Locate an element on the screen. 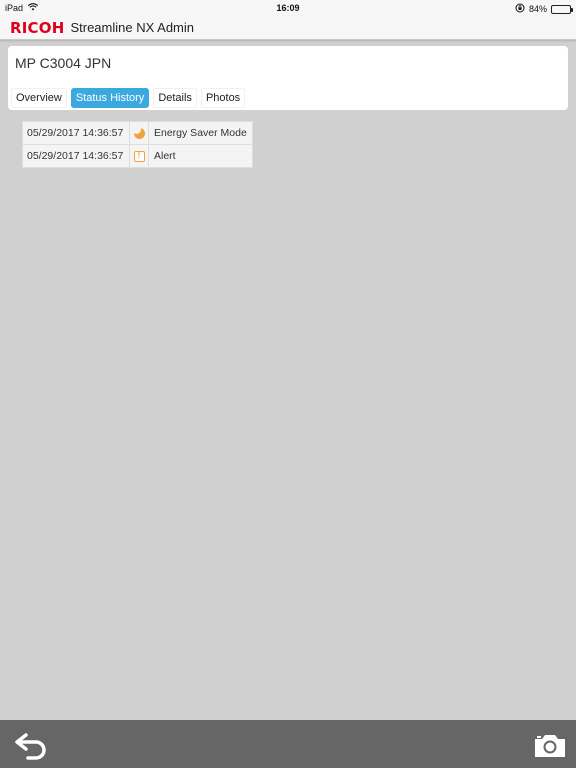 Image resolution: width=576 pixels, height=768 pixels. alert-icon: ! is located at coordinates (139, 156).